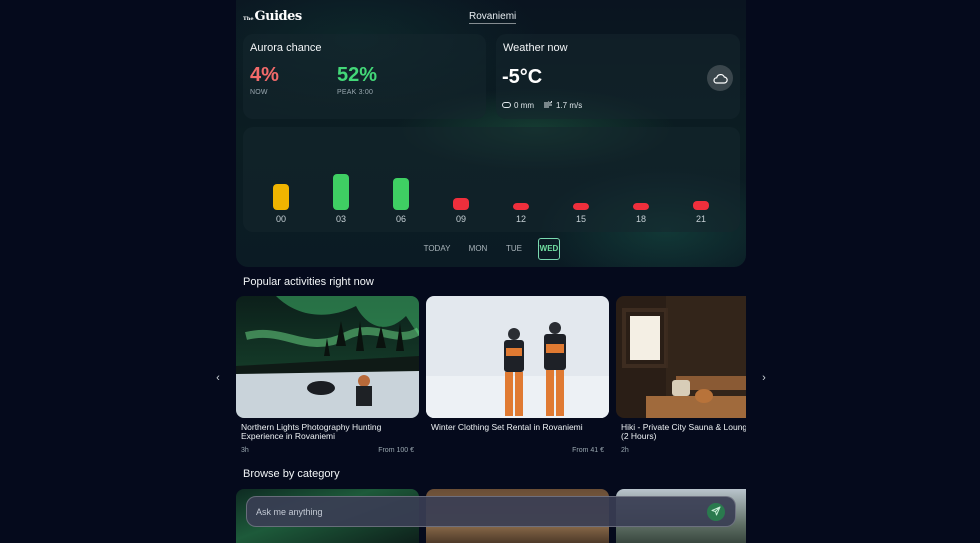  I want to click on hour-label-15: 15, so click(580, 219).